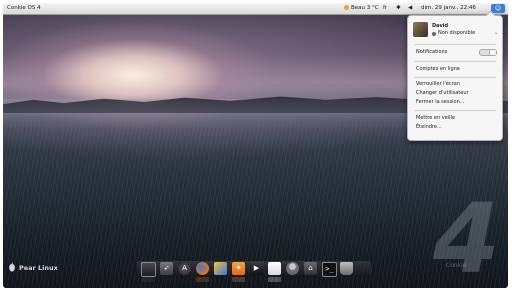  Describe the element at coordinates (456, 33) in the screenshot. I see `status-selector: Non disponible` at that location.